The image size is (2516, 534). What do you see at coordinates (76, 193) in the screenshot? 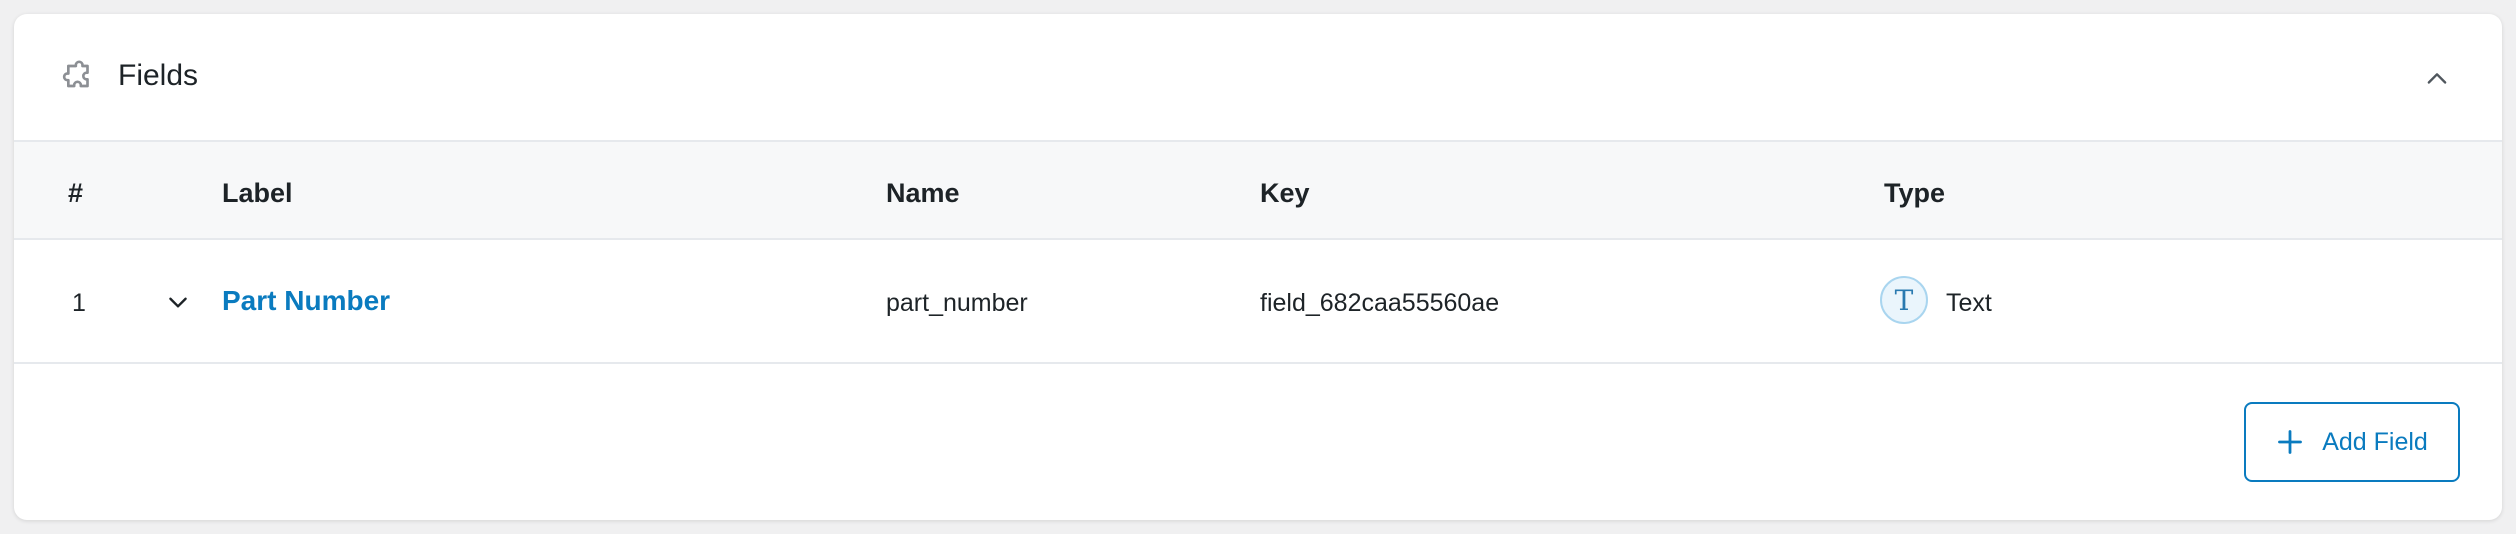
I see `column-header-number: #` at bounding box center [76, 193].